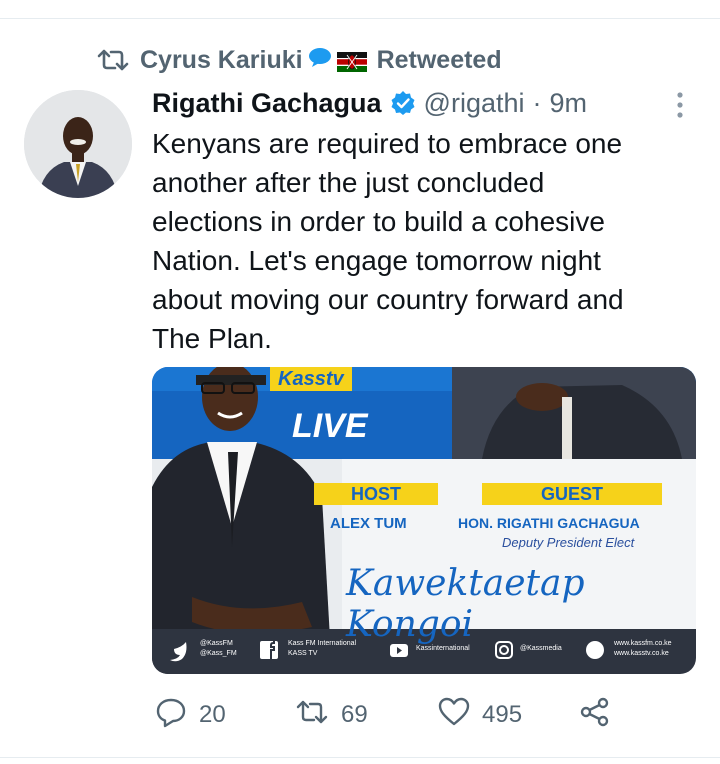  What do you see at coordinates (218, 648) in the screenshot?
I see `footer-twitter: @KassFM @Kass_FM` at bounding box center [218, 648].